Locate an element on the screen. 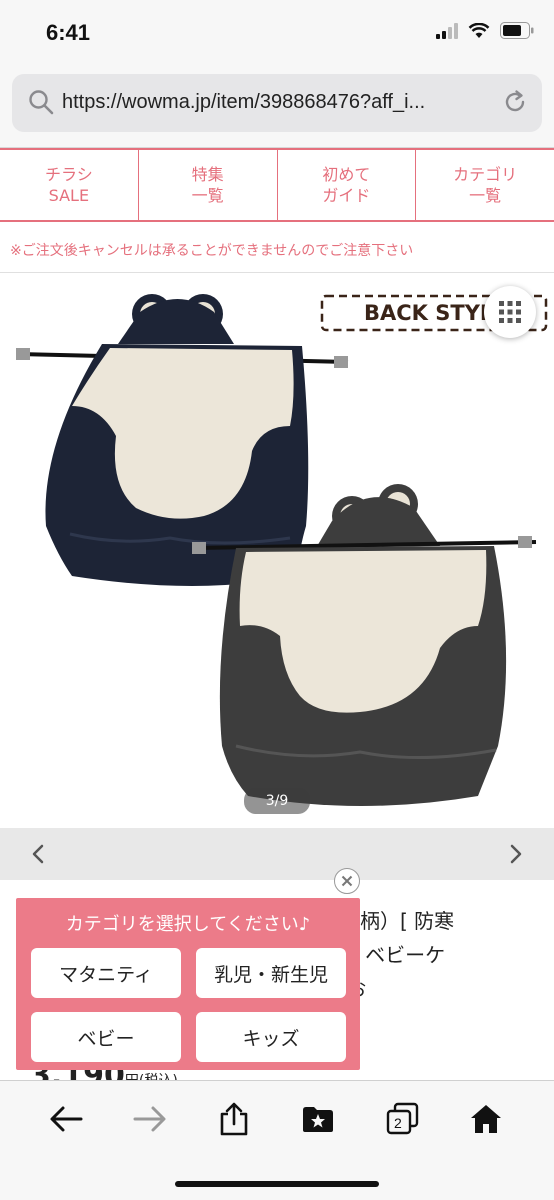 This screenshot has height=1200, width=554. popup-title: カテゴリを選択してください♪ is located at coordinates (188, 924).